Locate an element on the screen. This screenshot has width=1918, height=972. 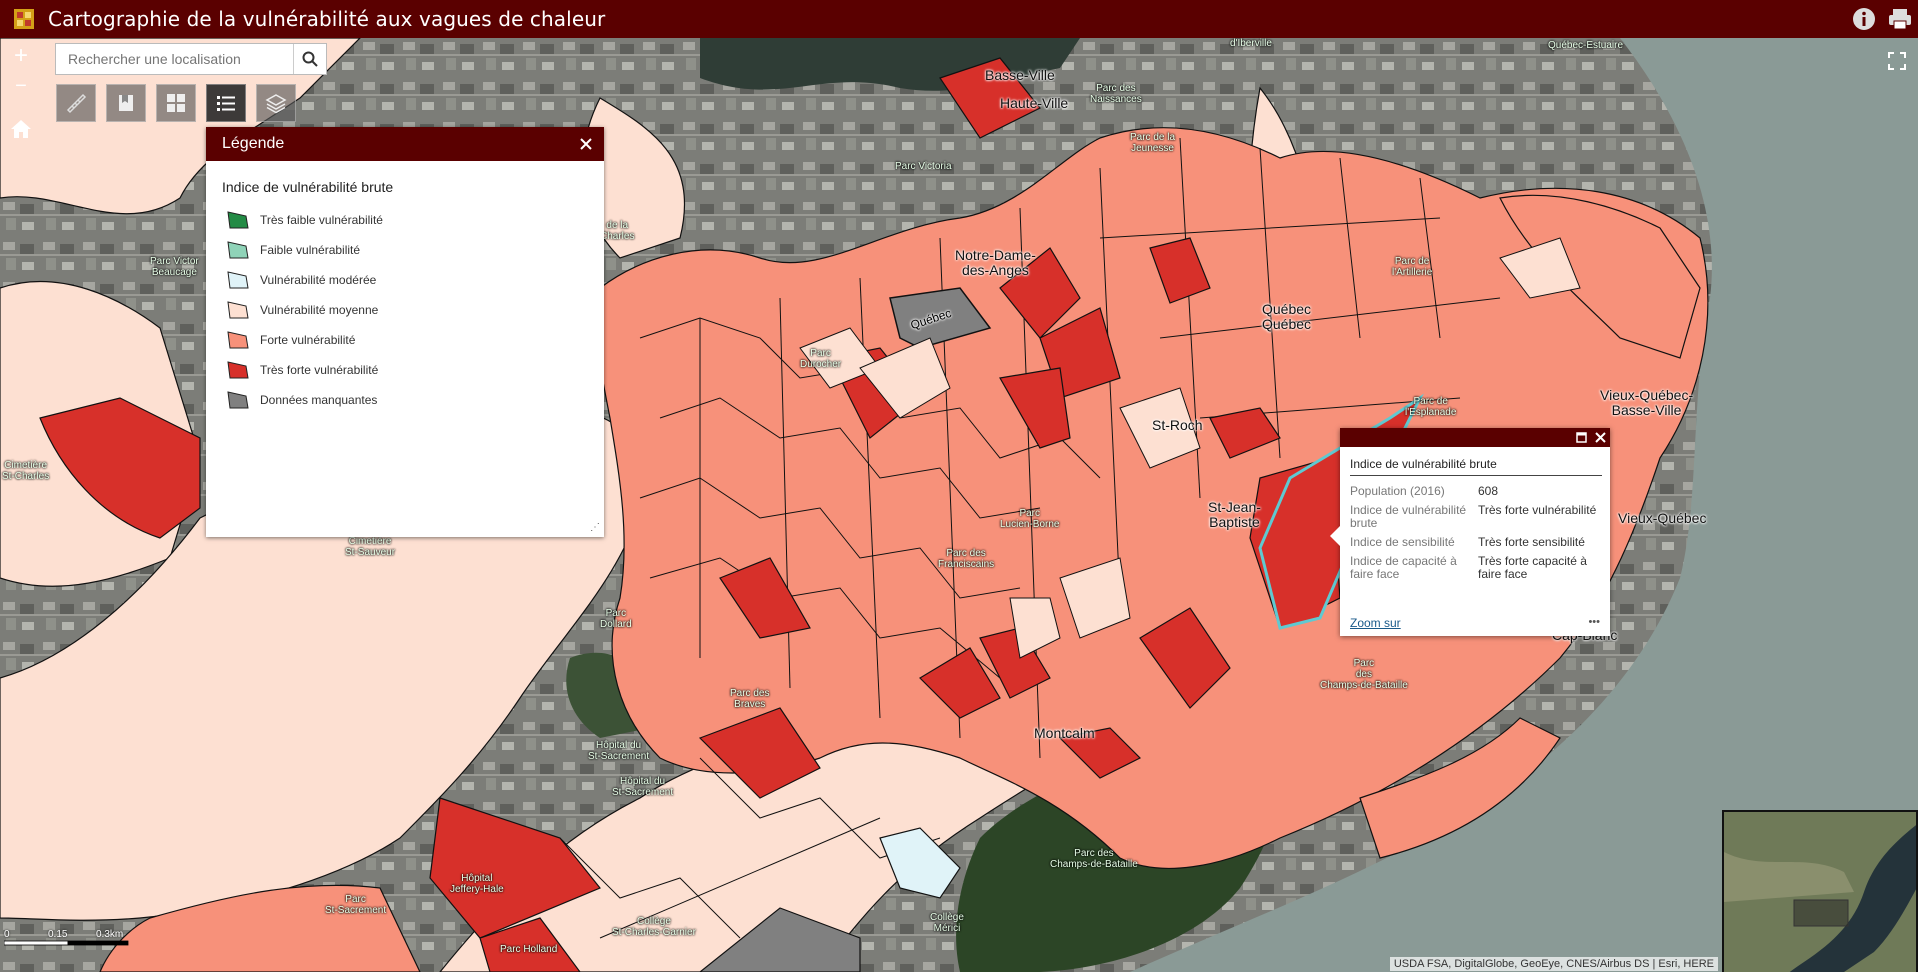
bookmark-tool-button is located at coordinates (126, 103).